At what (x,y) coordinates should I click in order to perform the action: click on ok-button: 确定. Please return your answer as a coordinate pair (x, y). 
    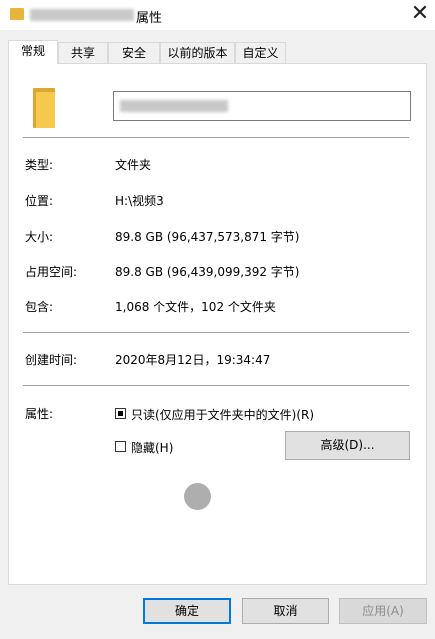
    Looking at the image, I should click on (187, 611).